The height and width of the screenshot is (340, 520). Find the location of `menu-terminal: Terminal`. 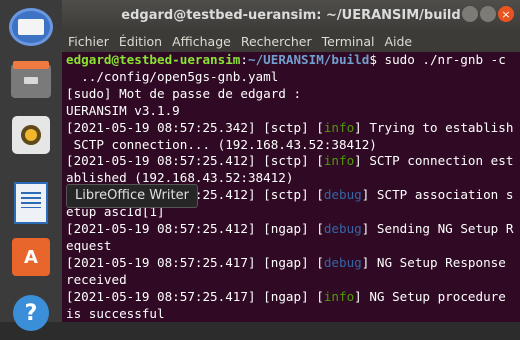

menu-terminal: Terminal is located at coordinates (348, 41).